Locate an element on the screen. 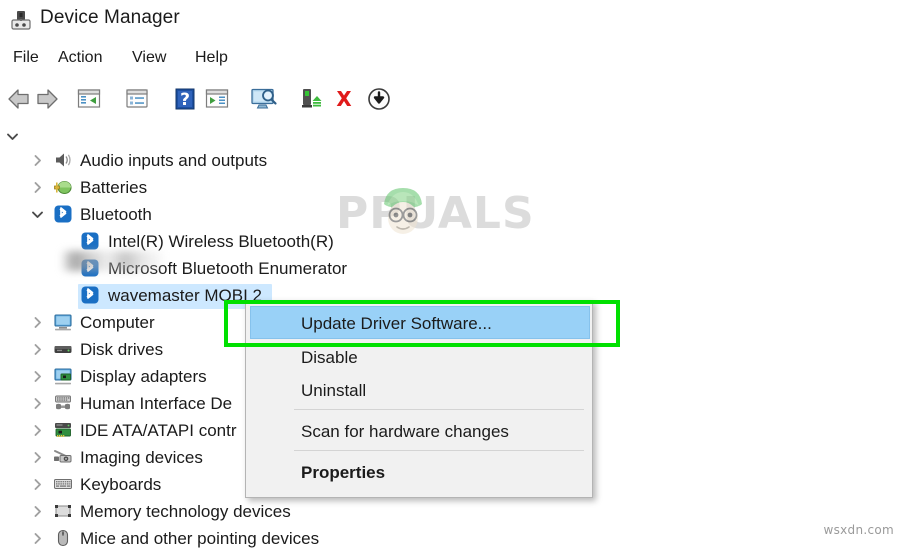 This screenshot has width=902, height=555. tree-row-memory-tech: Memory technology devices is located at coordinates (451, 513).